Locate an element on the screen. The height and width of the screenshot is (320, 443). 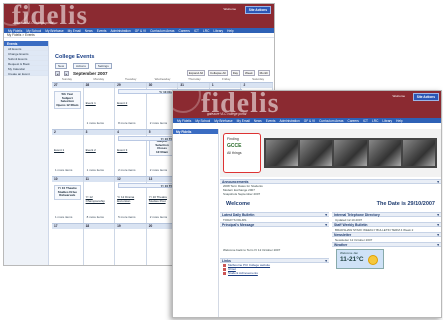
day-number: 18 is located at coordinates (99, 226).